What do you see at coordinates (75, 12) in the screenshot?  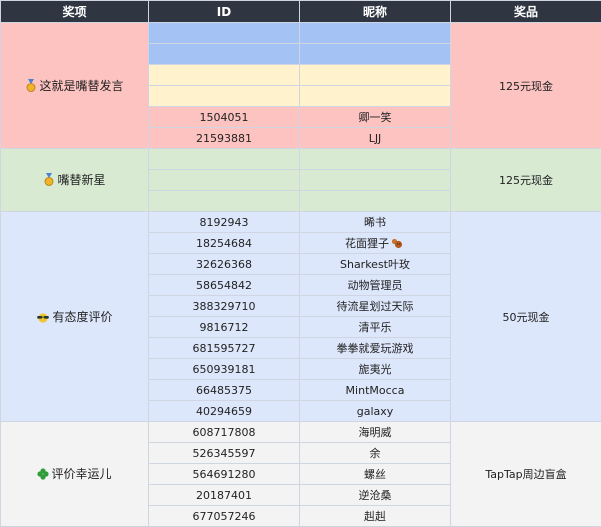 I see `header-award: 奖项` at bounding box center [75, 12].